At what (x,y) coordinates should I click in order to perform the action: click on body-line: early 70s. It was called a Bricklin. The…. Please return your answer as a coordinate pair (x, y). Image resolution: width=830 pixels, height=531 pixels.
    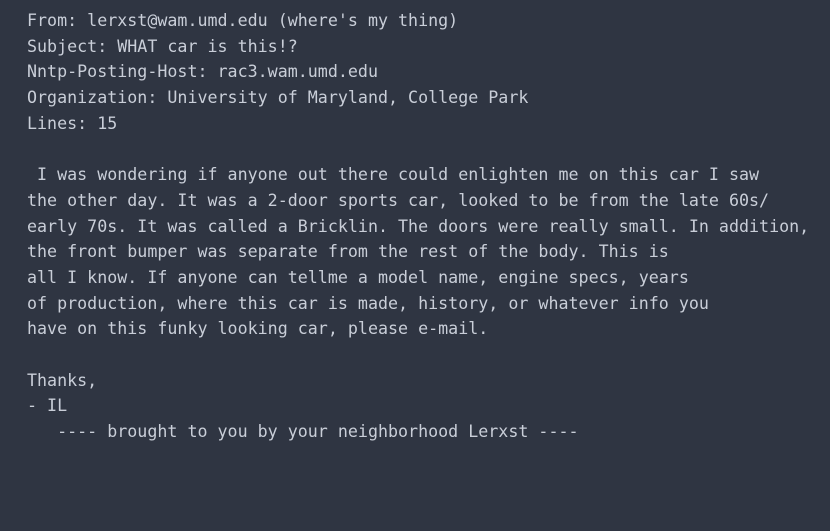
    Looking at the image, I should click on (418, 226).